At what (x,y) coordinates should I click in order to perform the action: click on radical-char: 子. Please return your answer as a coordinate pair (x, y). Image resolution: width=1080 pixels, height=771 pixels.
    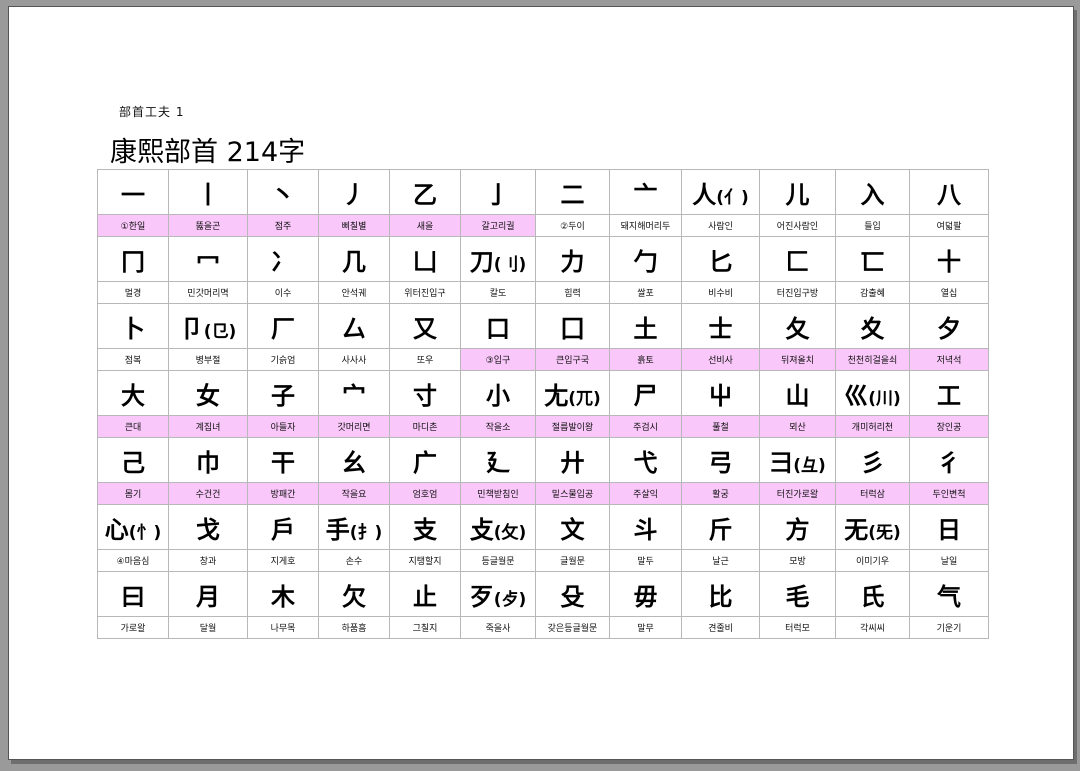
    Looking at the image, I should click on (283, 395).